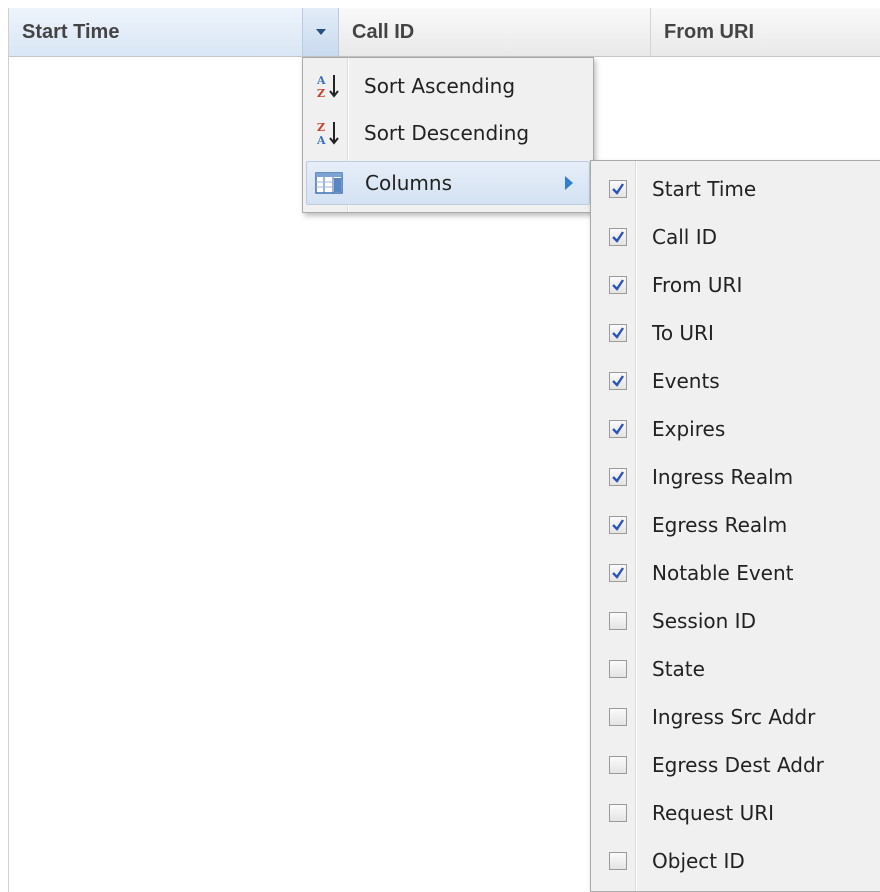 This screenshot has width=880, height=892. Describe the element at coordinates (495, 32) in the screenshot. I see `column-header-call-id: Call ID` at that location.